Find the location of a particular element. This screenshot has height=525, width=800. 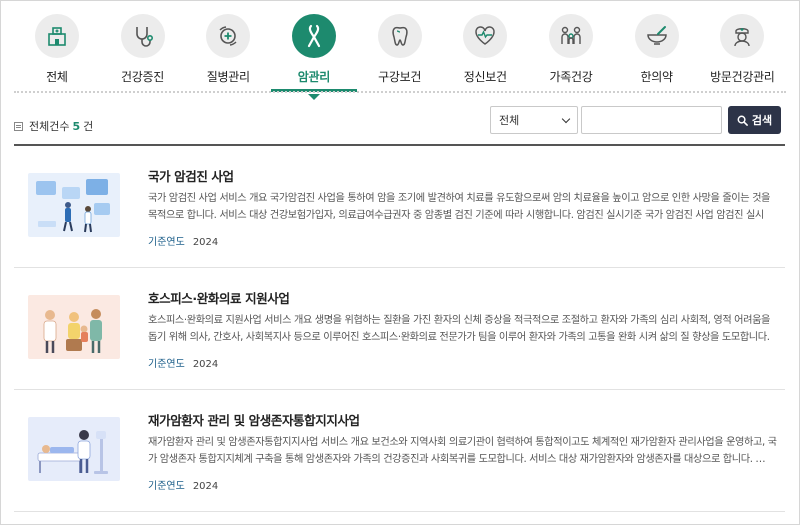

total-count-value: 5 is located at coordinates (76, 126).